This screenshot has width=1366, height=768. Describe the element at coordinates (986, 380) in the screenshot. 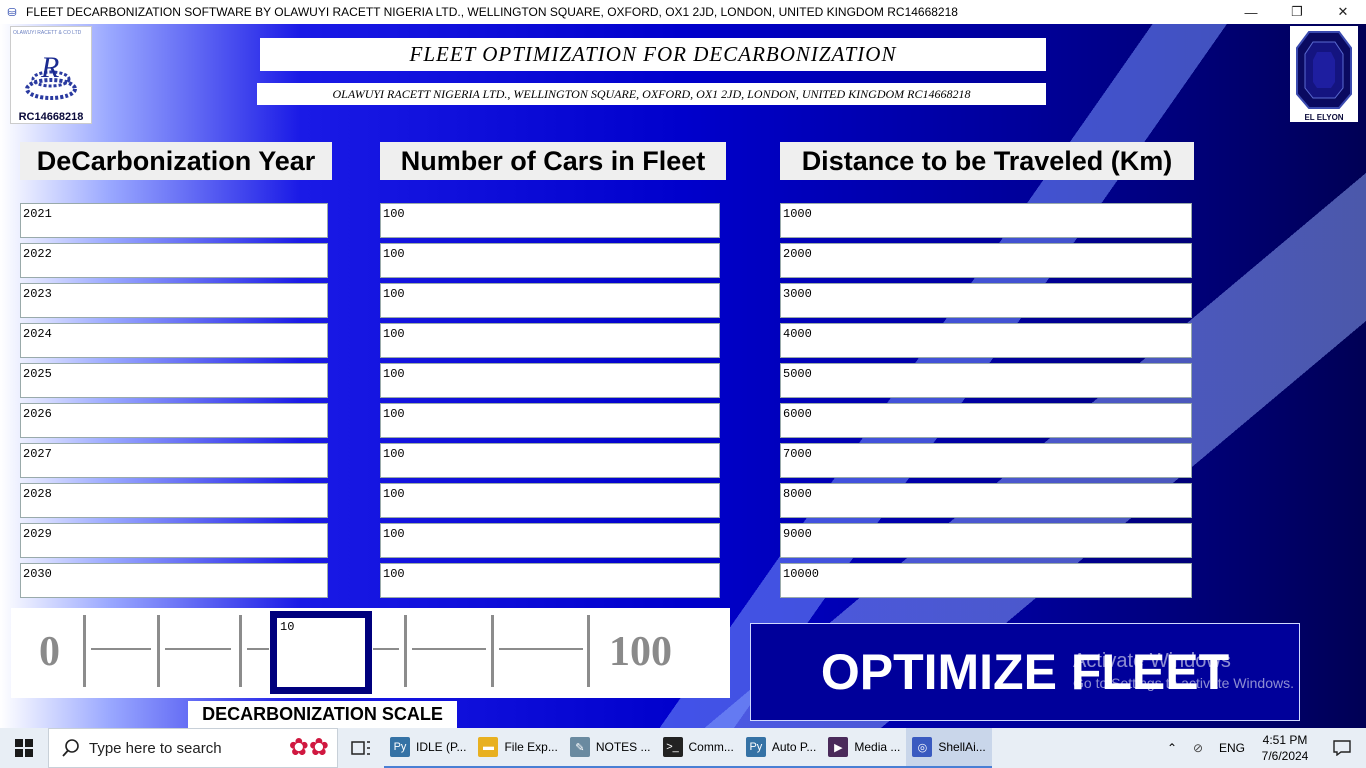

I see `distance-input: 5000` at that location.